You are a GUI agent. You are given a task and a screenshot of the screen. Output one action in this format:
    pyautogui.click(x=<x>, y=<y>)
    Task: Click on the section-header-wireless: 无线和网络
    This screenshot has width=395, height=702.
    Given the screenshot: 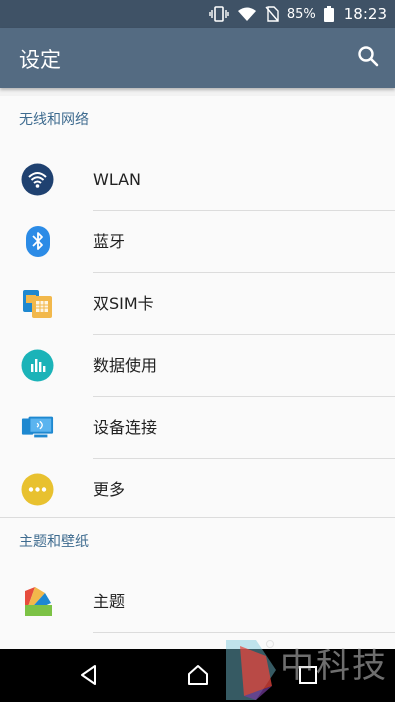 What is the action you would take?
    pyautogui.click(x=54, y=120)
    